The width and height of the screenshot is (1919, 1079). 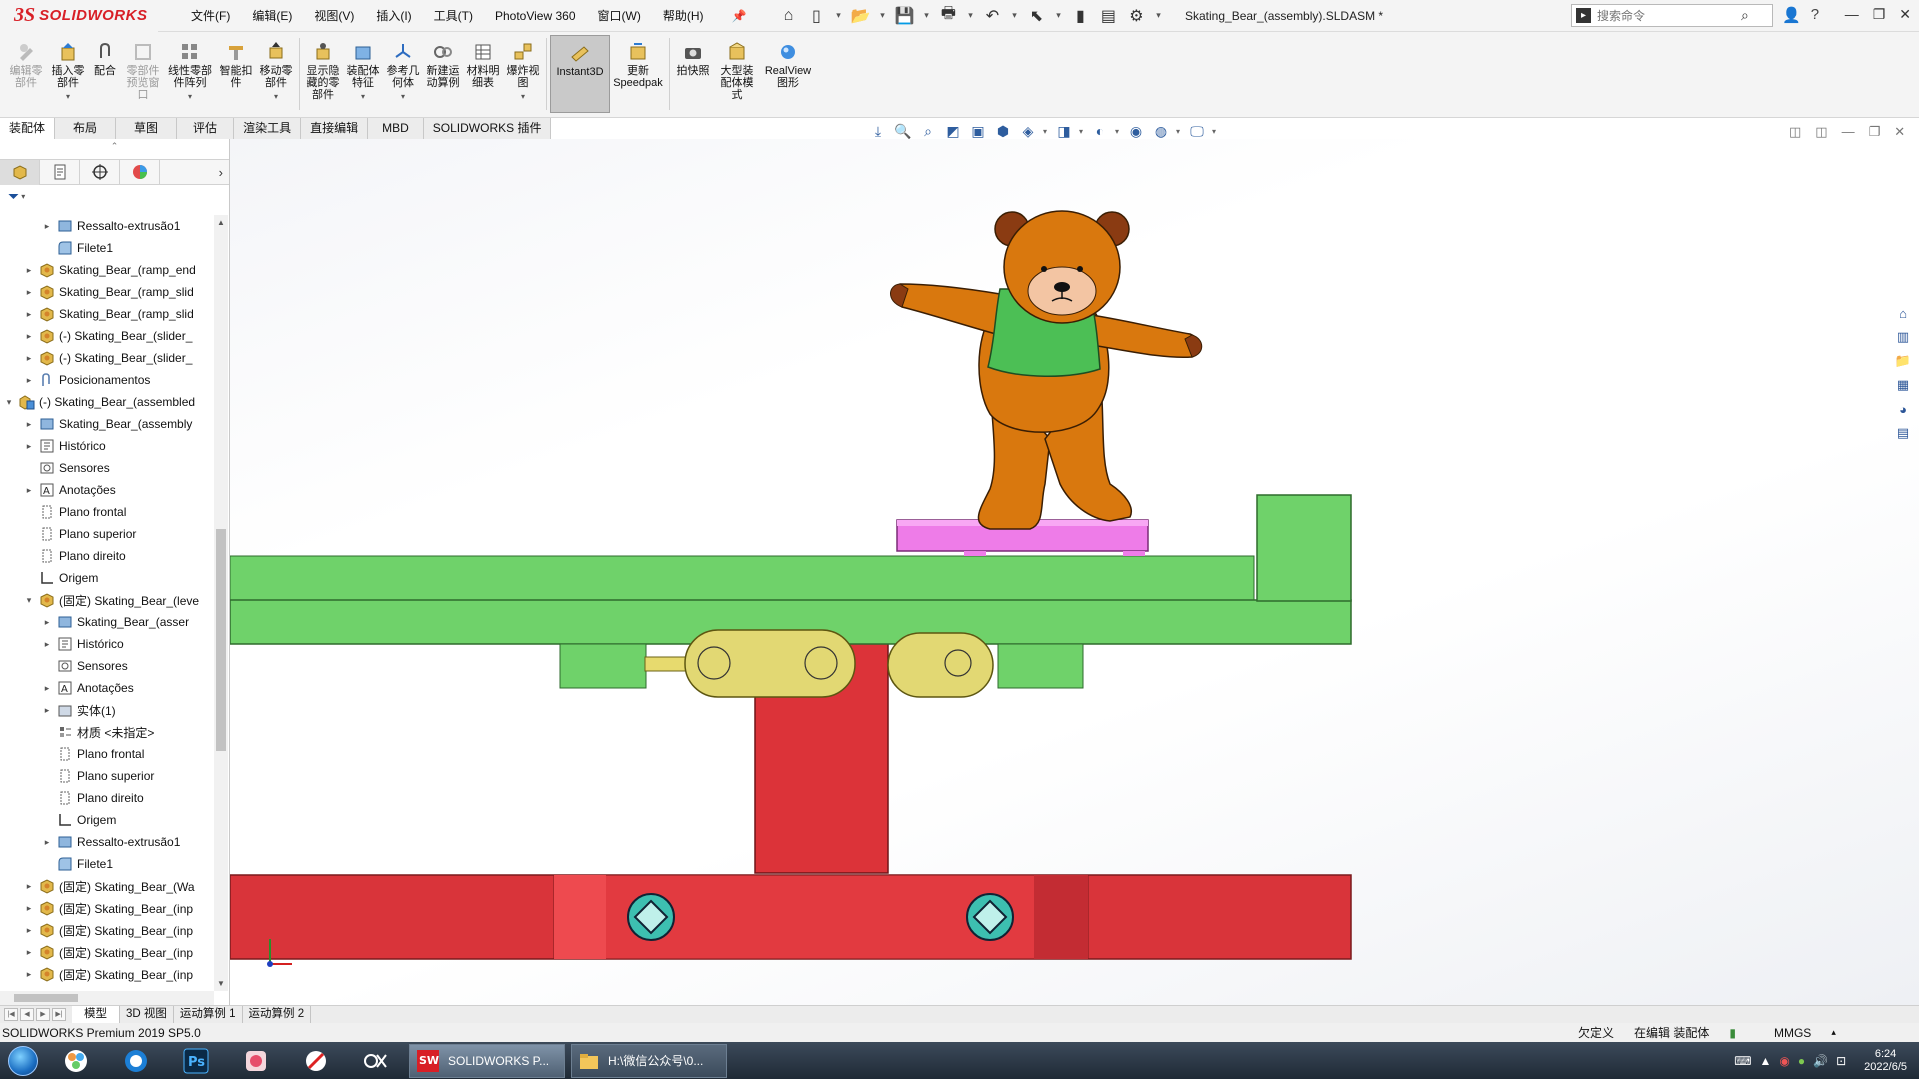 What do you see at coordinates (96, 1014) in the screenshot?
I see `tab-model: 模型` at bounding box center [96, 1014].